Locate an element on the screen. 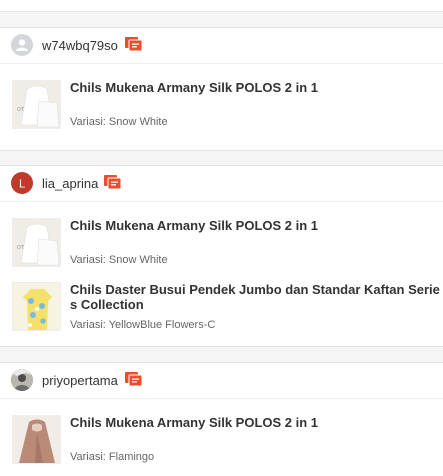 The width and height of the screenshot is (443, 476). letter-avatar: L is located at coordinates (22, 183).